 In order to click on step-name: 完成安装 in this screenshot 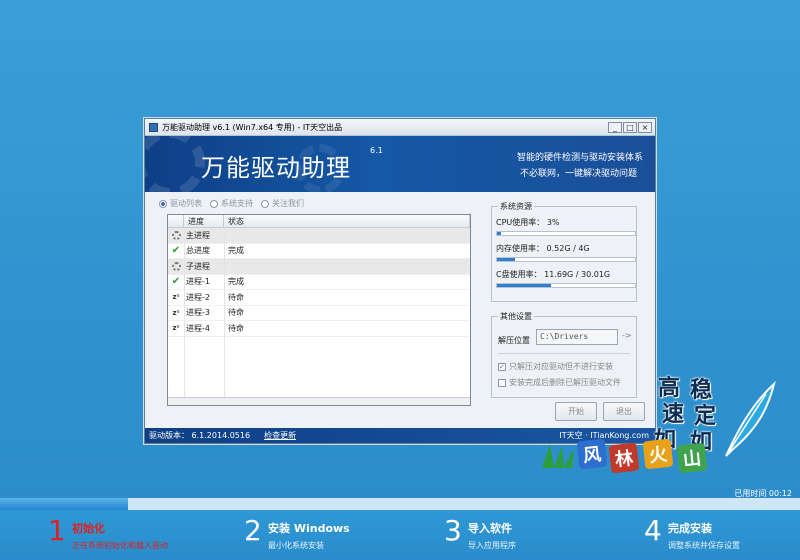, I will do `click(690, 528)`.